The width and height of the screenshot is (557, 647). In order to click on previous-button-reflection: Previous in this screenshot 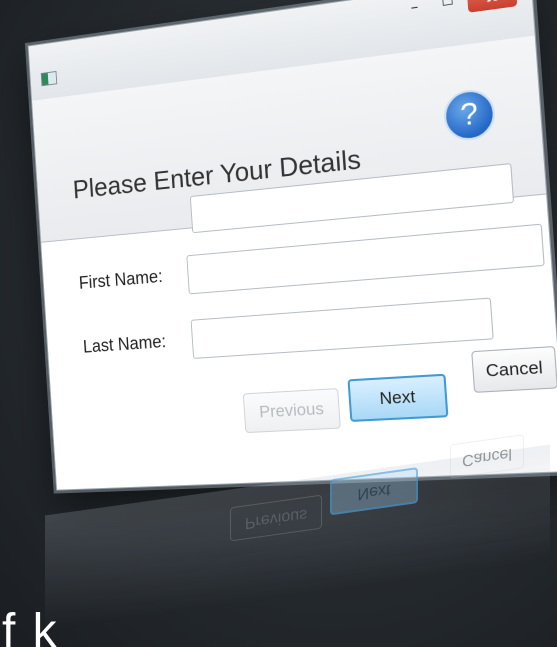, I will do `click(276, 518)`.